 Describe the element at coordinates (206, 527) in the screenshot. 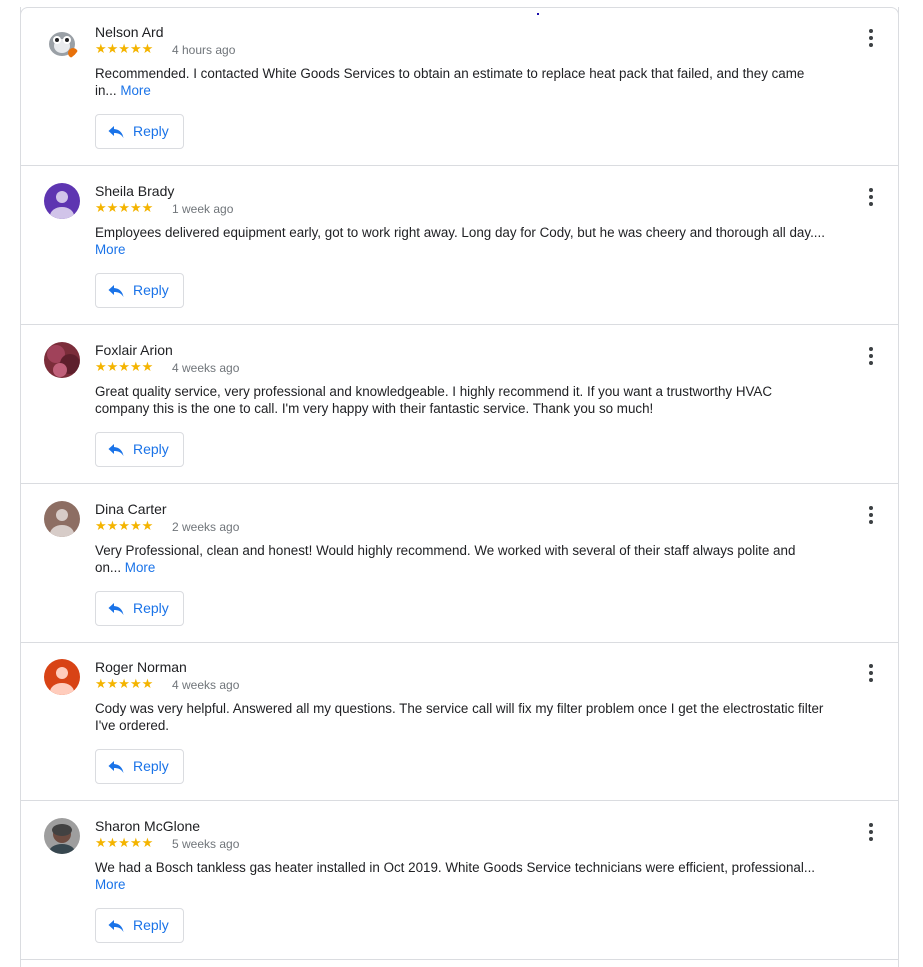

I see `review-time: 2 weeks ago` at that location.